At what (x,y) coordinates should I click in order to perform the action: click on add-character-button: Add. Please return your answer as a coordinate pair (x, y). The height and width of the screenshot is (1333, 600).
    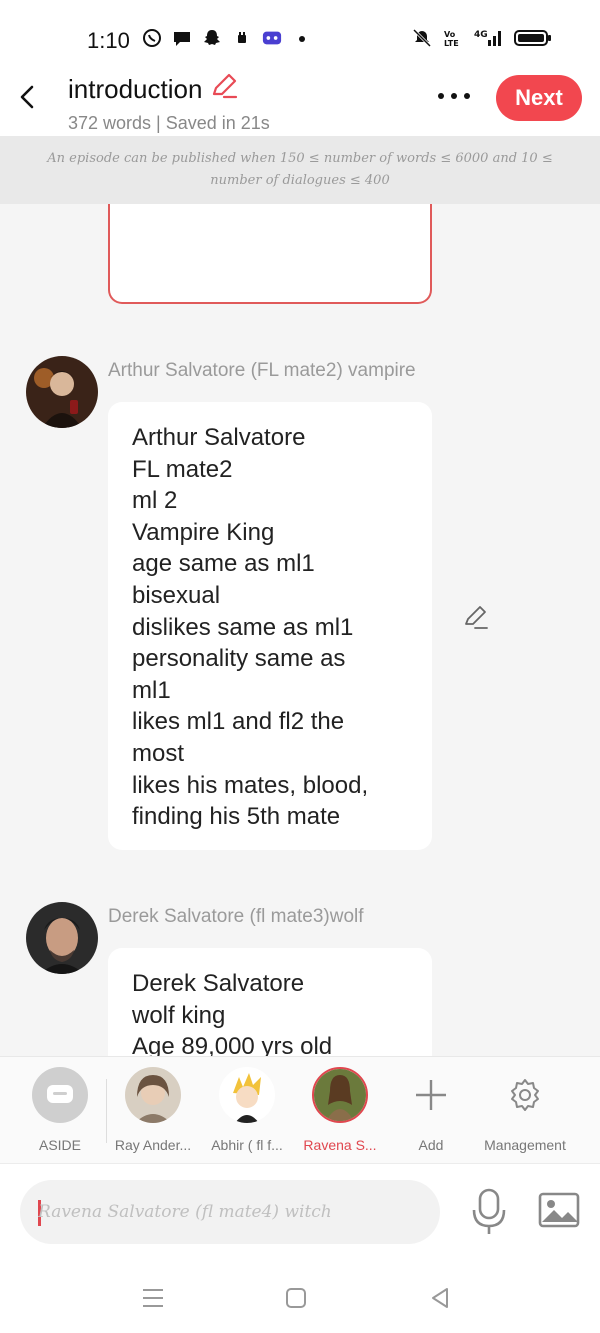
    Looking at the image, I should click on (431, 1110).